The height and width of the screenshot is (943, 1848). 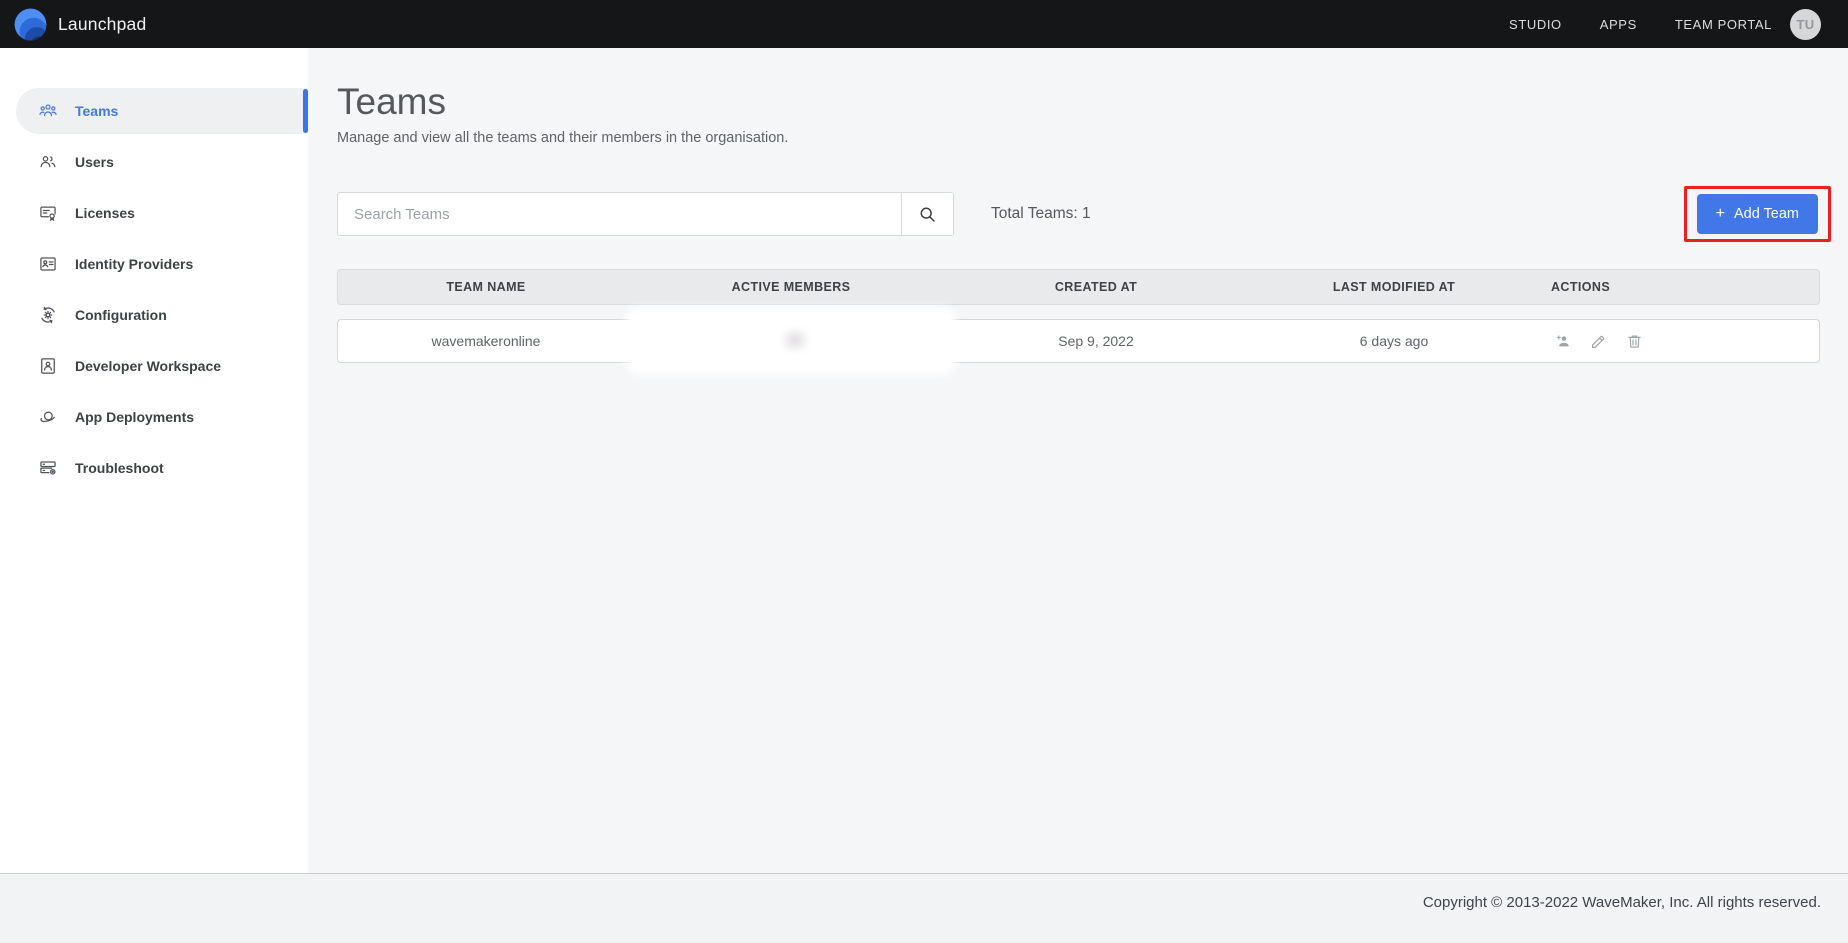 I want to click on sidebar-item-teams: Teams, so click(x=162, y=111).